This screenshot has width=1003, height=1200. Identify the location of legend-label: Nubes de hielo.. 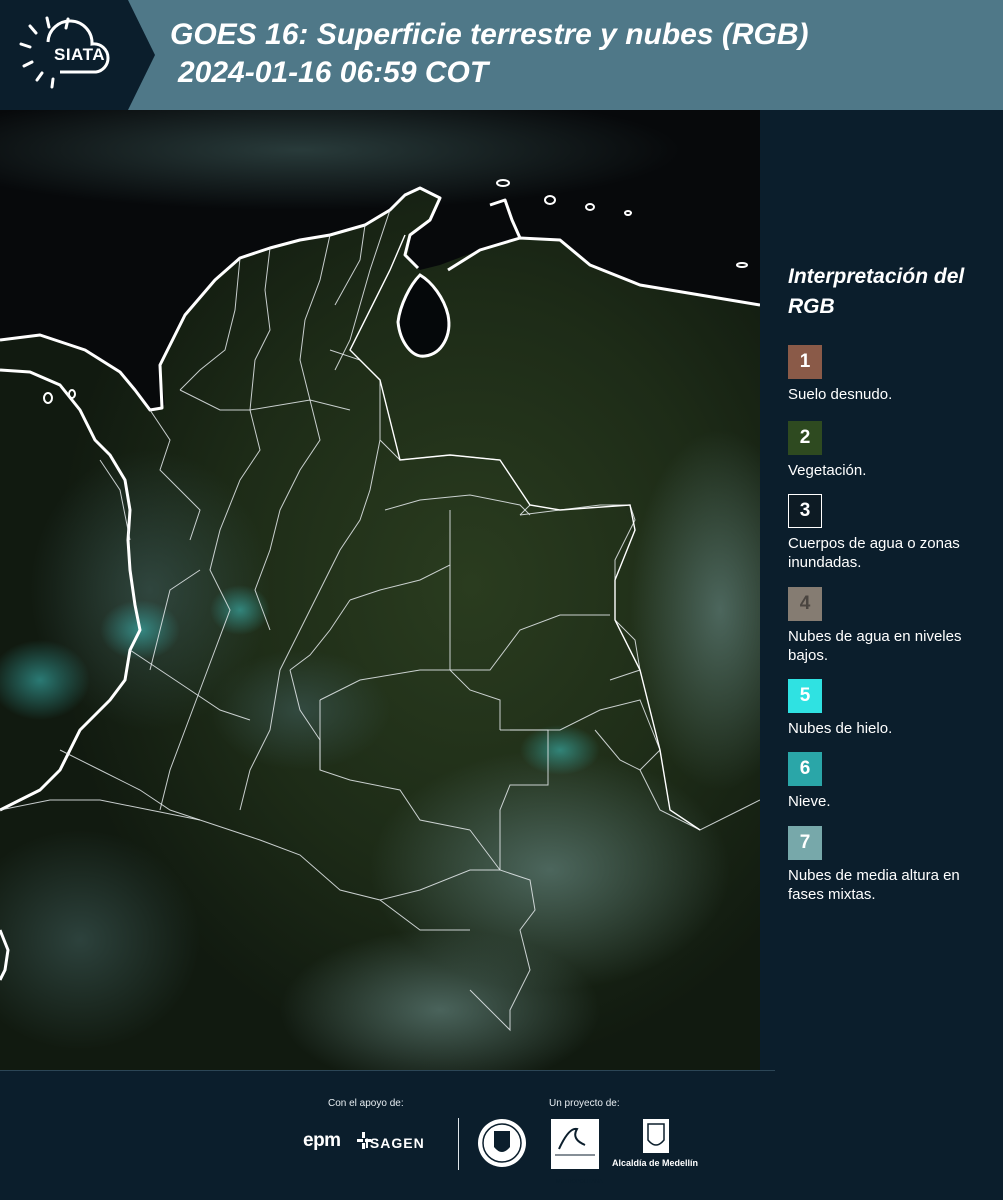
(840, 728).